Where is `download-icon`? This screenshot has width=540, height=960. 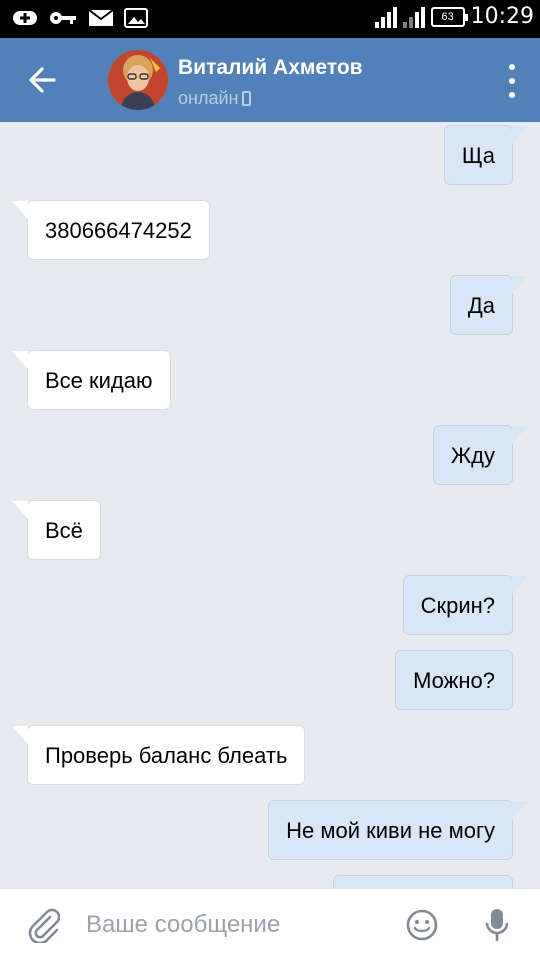 download-icon is located at coordinates (25, 20).